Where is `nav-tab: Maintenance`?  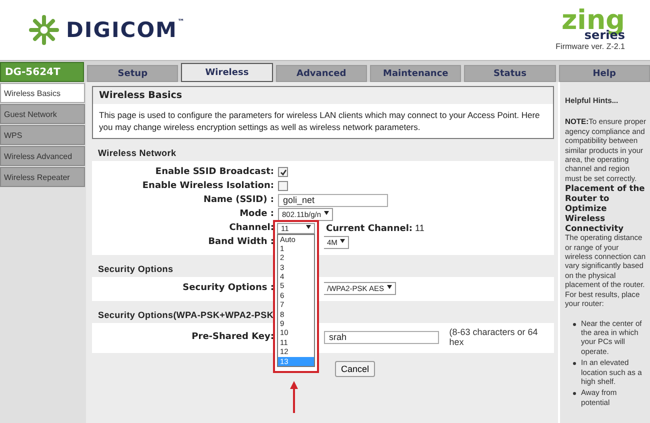
nav-tab: Maintenance is located at coordinates (416, 73).